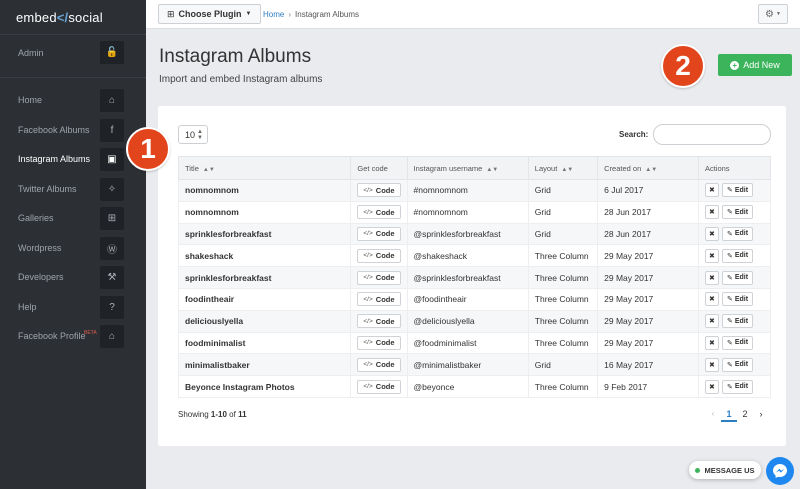 This screenshot has width=800, height=489. Describe the element at coordinates (273, 14) in the screenshot. I see `breadcrumb-home-link: Home` at that location.